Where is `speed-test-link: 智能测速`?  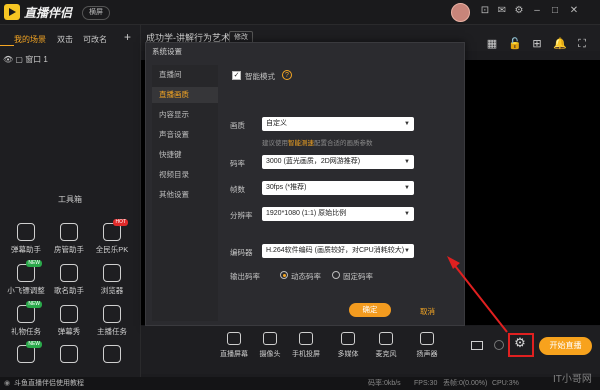
speed-test-link: 智能测速 is located at coordinates (301, 143).